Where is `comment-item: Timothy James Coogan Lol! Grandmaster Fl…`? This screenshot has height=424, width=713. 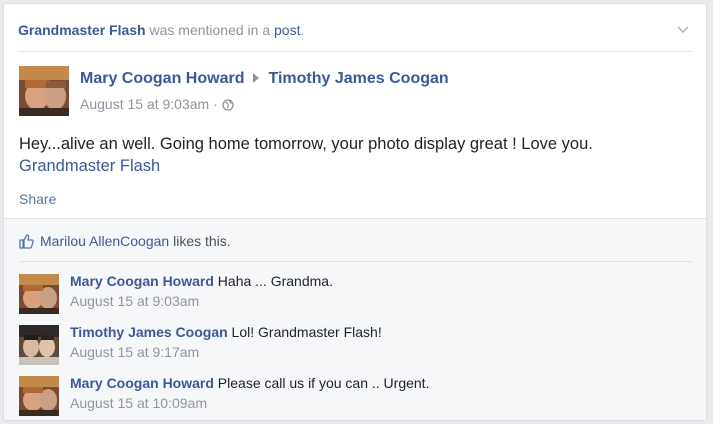 comment-item: Timothy James Coogan Lol! Grandmaster Fl… is located at coordinates (355, 344).